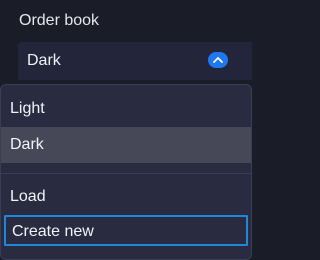 This screenshot has height=260, width=320. What do you see at coordinates (59, 20) in the screenshot?
I see `section-title: Order book` at bounding box center [59, 20].